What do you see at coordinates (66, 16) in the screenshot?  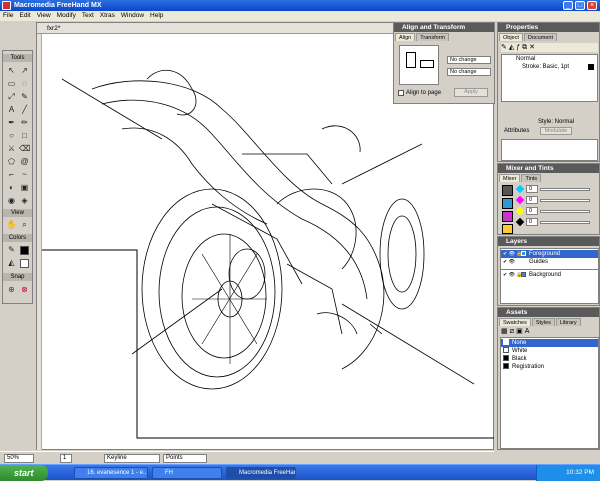 I see `menu-modify: Modify` at bounding box center [66, 16].